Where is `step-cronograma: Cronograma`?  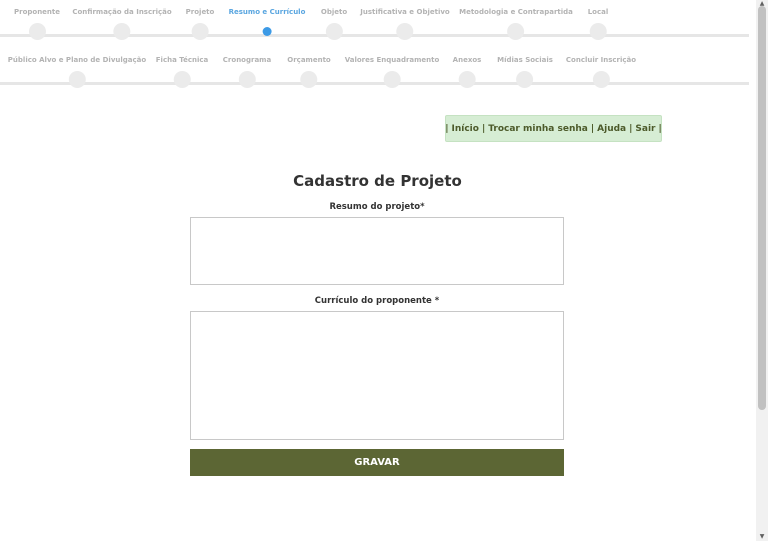 step-cronograma: Cronograma is located at coordinates (247, 71).